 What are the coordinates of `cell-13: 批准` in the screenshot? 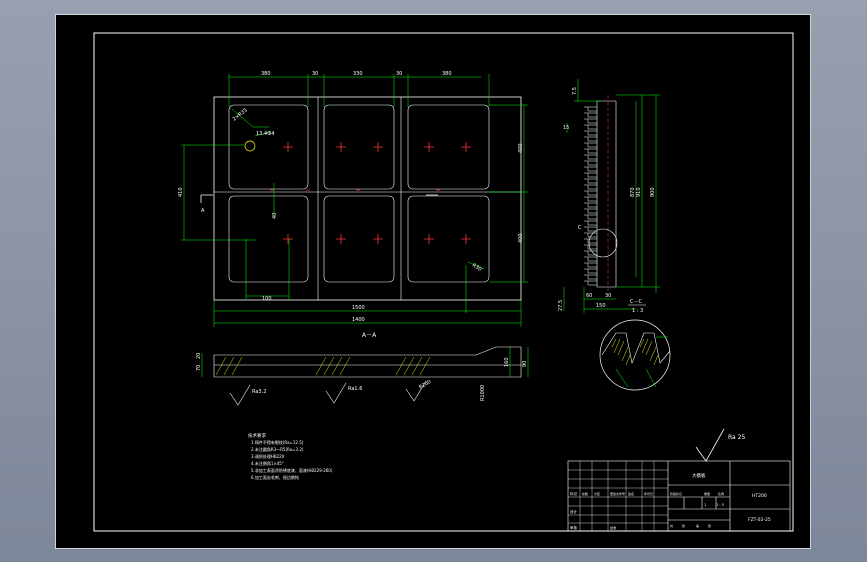 It's located at (613, 527).